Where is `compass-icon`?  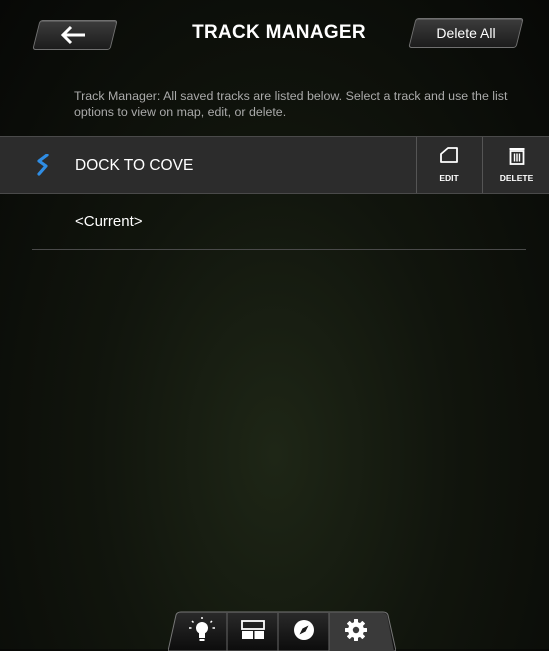 compass-icon is located at coordinates (304, 630).